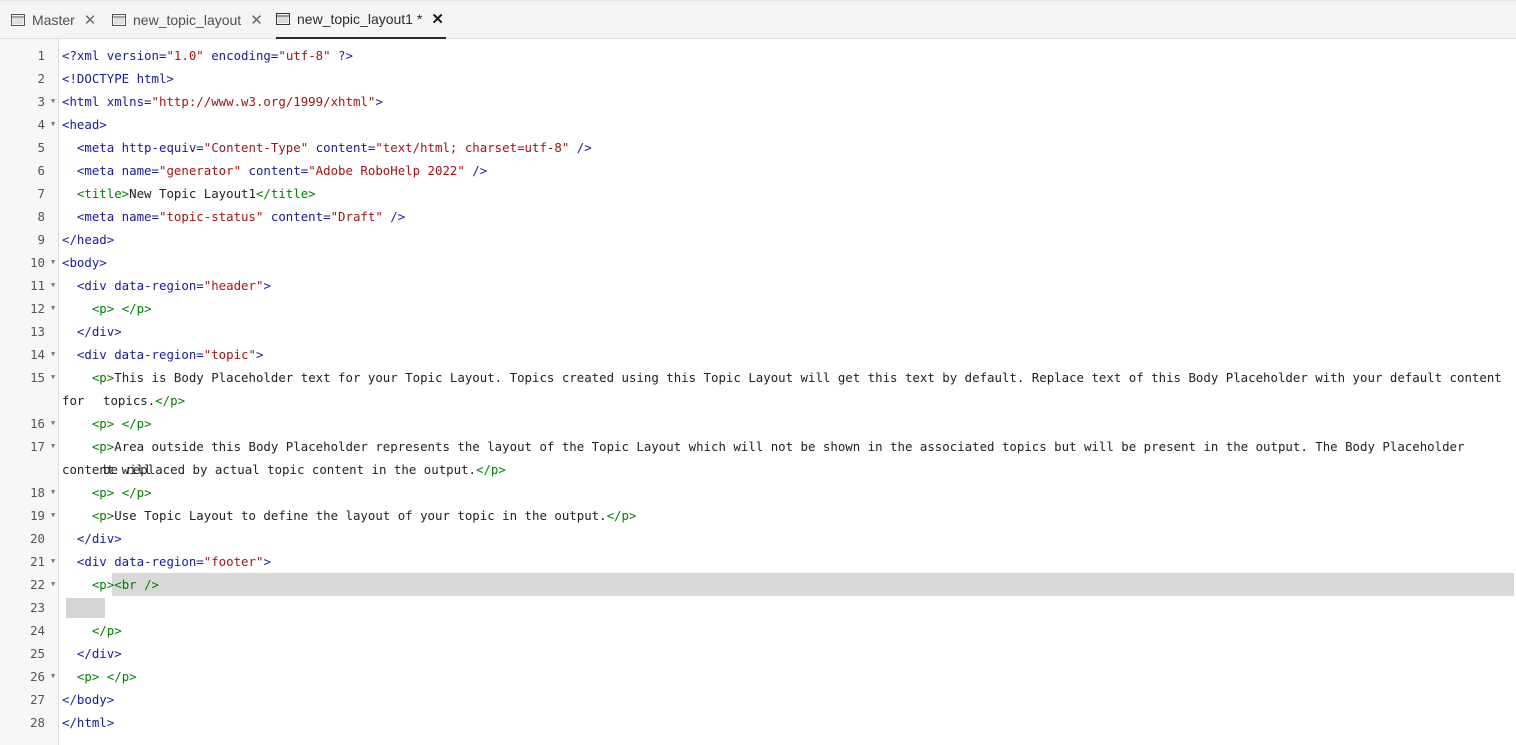 The image size is (1516, 745). I want to click on line-number: 28, so click(37, 722).